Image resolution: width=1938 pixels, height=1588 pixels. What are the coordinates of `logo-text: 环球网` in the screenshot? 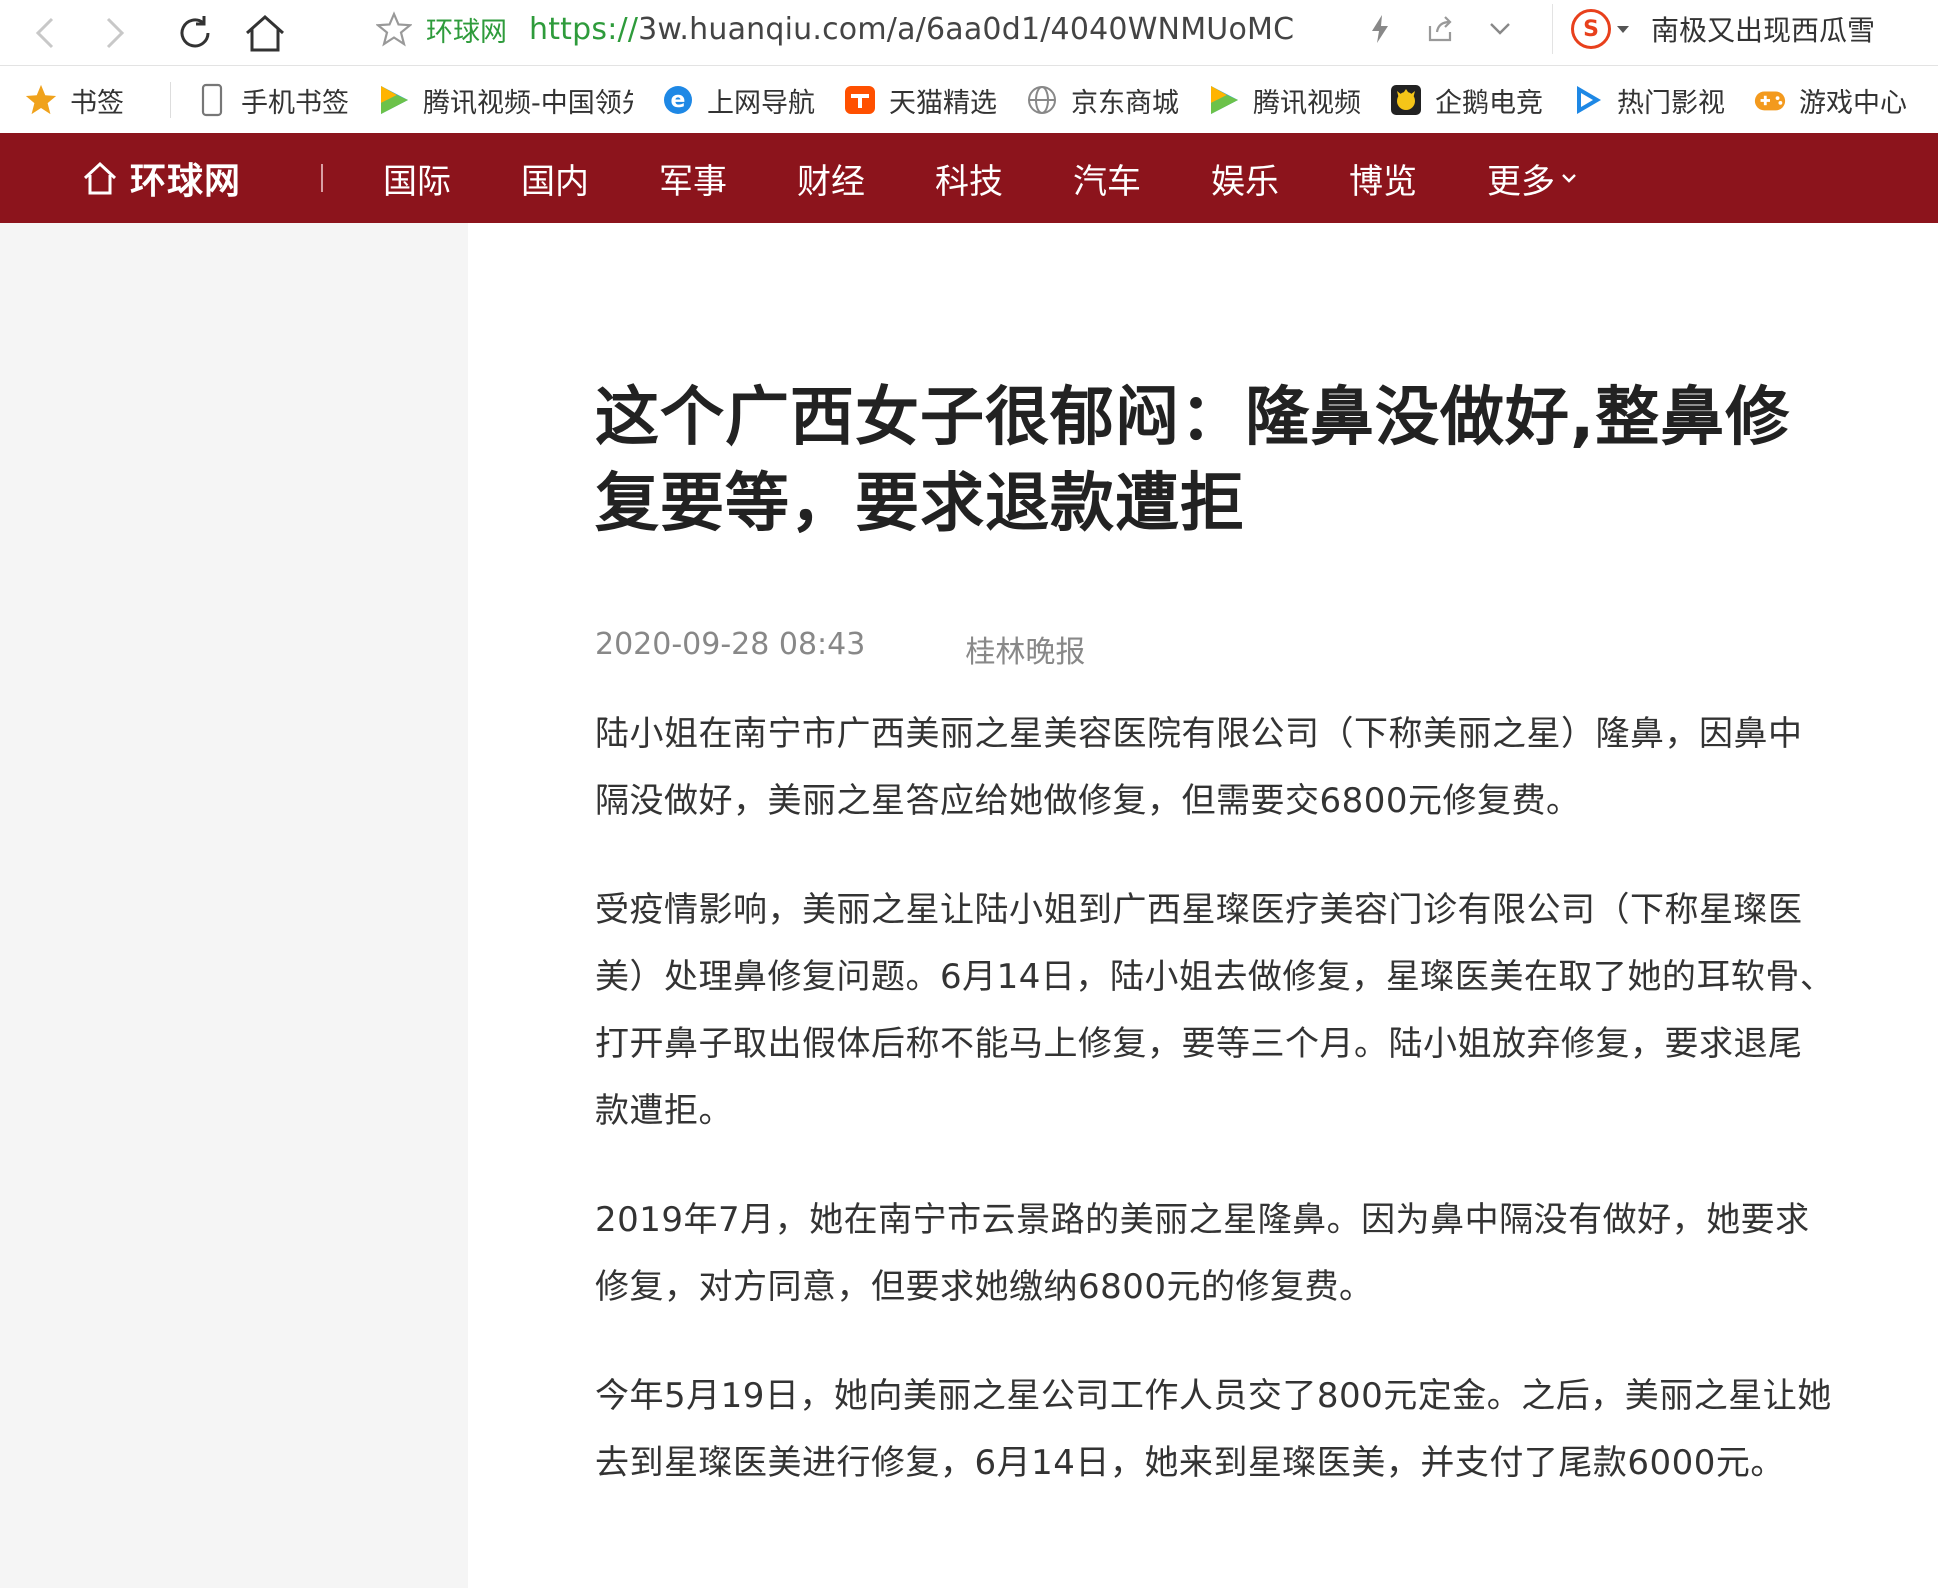 It's located at (186, 181).